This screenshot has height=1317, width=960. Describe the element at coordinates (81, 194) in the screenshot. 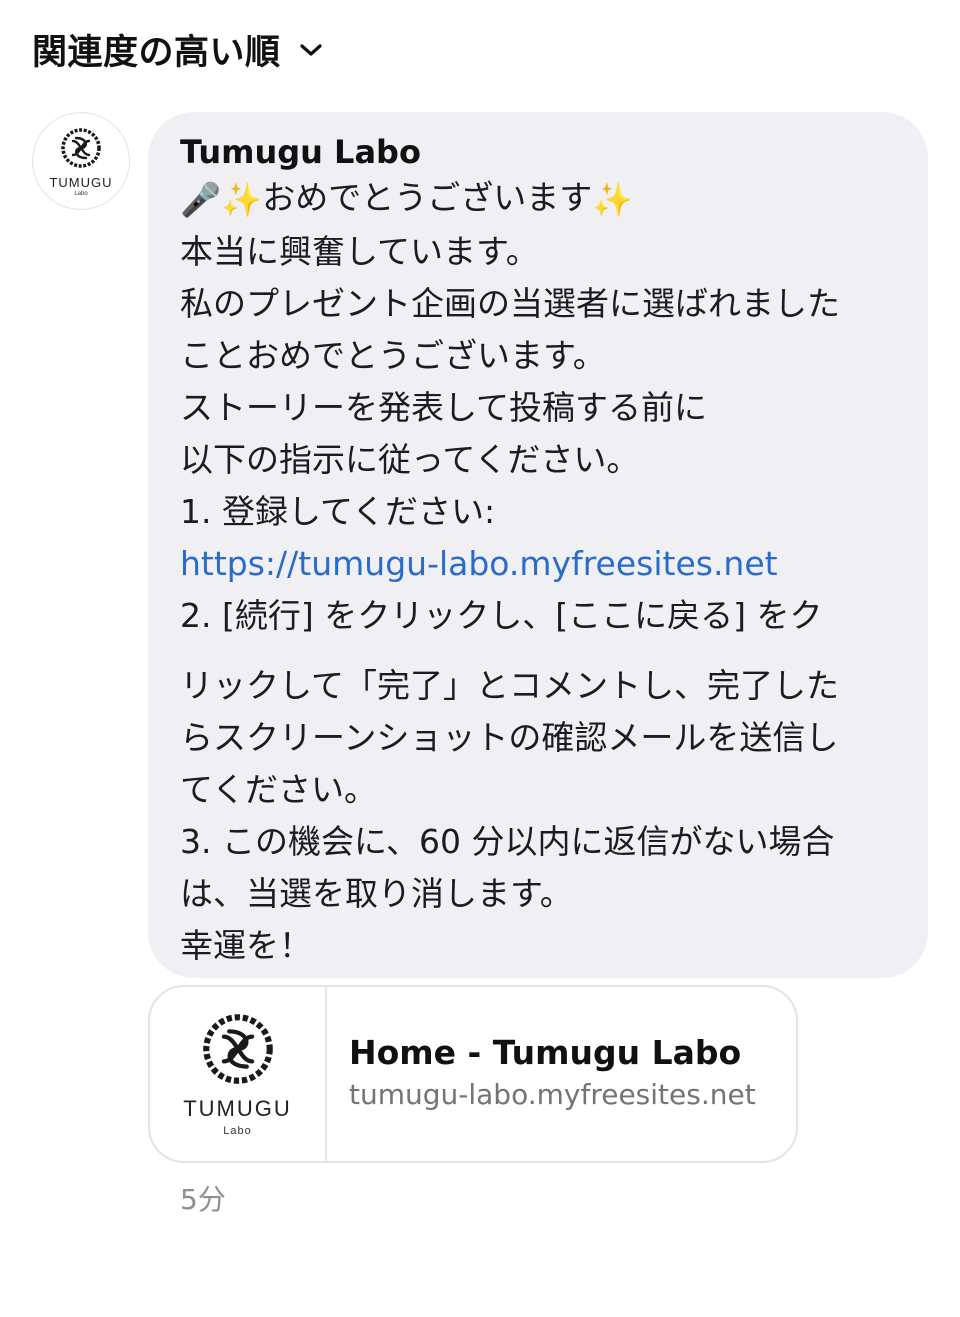

I see `avatar-sub-text: Labo` at that location.